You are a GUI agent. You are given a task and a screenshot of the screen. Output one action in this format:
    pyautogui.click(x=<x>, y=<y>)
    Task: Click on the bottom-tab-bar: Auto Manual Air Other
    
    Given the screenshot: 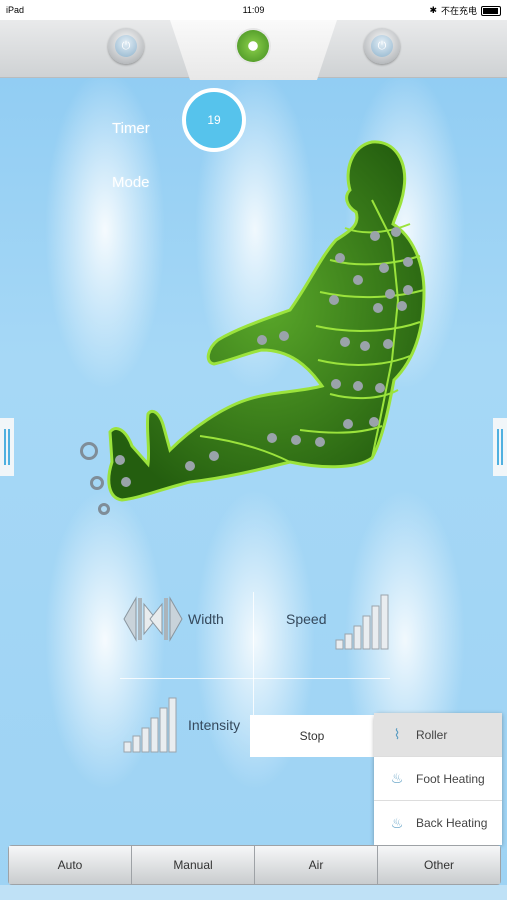 What is the action you would take?
    pyautogui.click(x=254, y=865)
    